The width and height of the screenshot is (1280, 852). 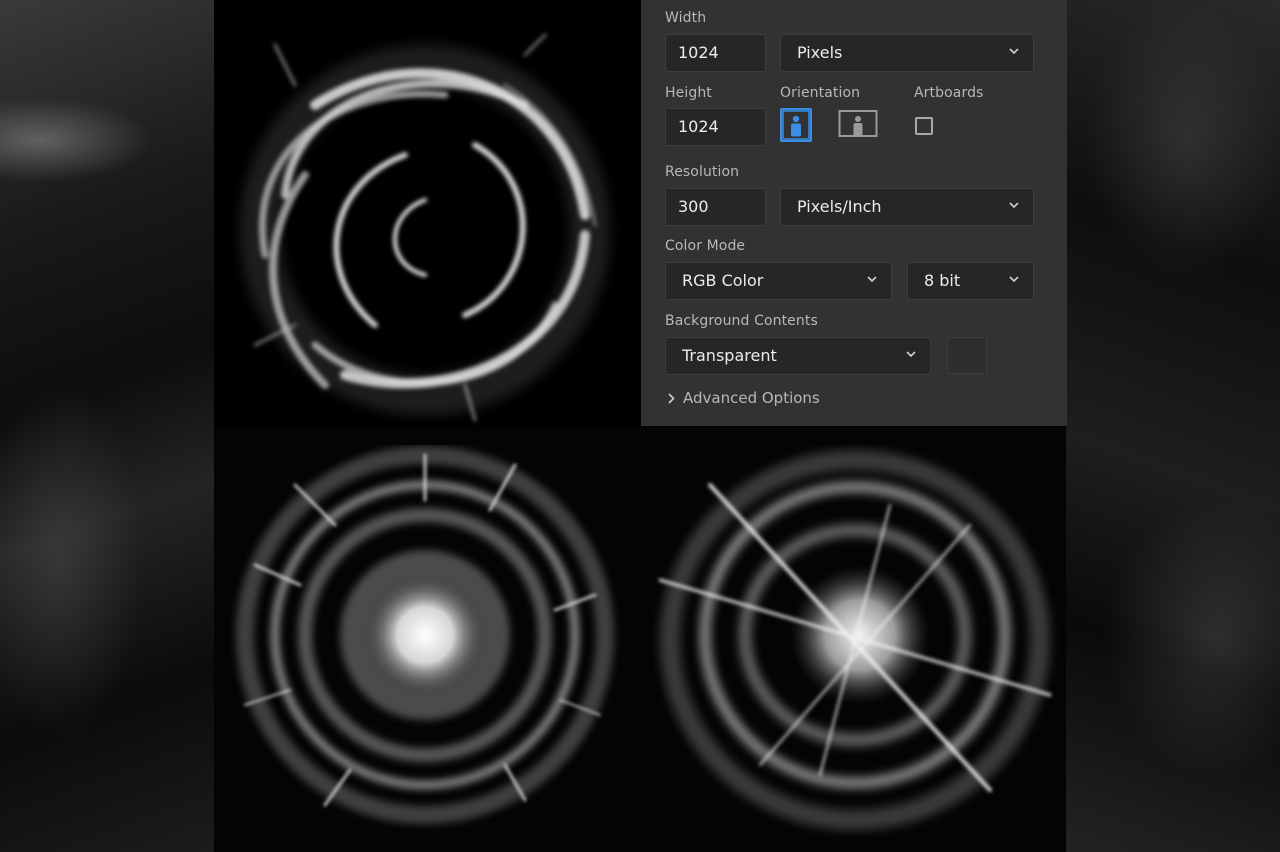 What do you see at coordinates (686, 18) in the screenshot?
I see `width-label: Width` at bounding box center [686, 18].